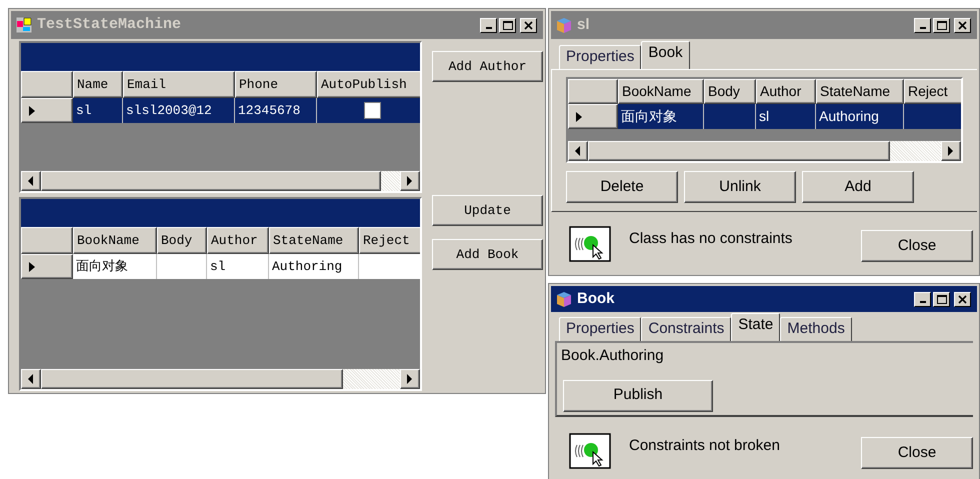 Image resolution: width=980 pixels, height=479 pixels. What do you see at coordinates (372, 110) in the screenshot?
I see `checkbox` at bounding box center [372, 110].